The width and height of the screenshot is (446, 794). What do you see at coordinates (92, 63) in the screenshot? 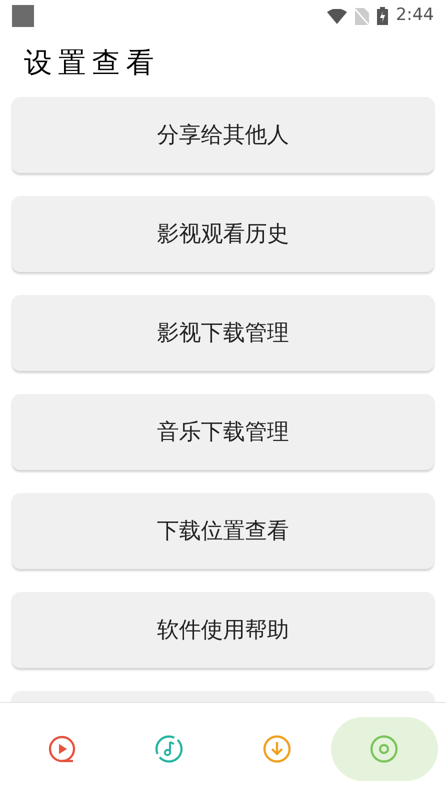
I see `page-title: 设置查看` at bounding box center [92, 63].